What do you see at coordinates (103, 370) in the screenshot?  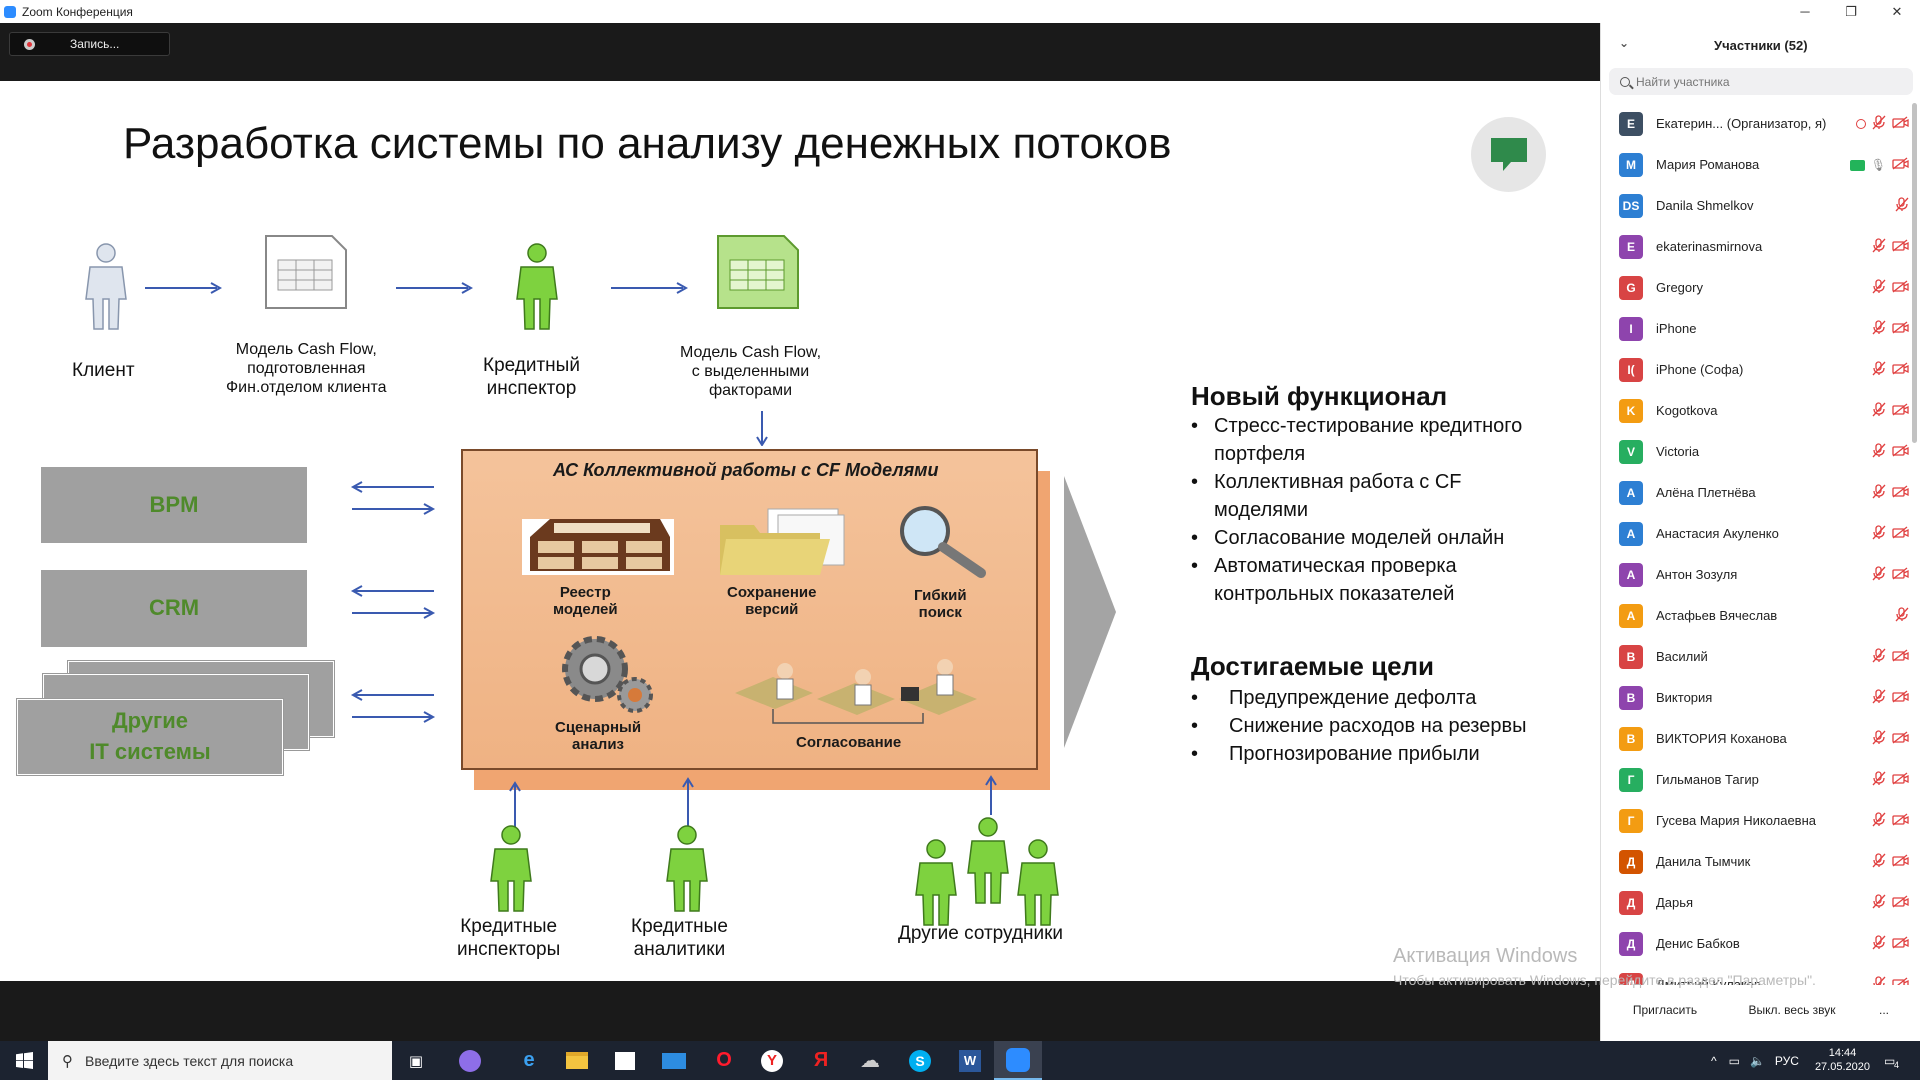 I see `client-label: Клиент` at bounding box center [103, 370].